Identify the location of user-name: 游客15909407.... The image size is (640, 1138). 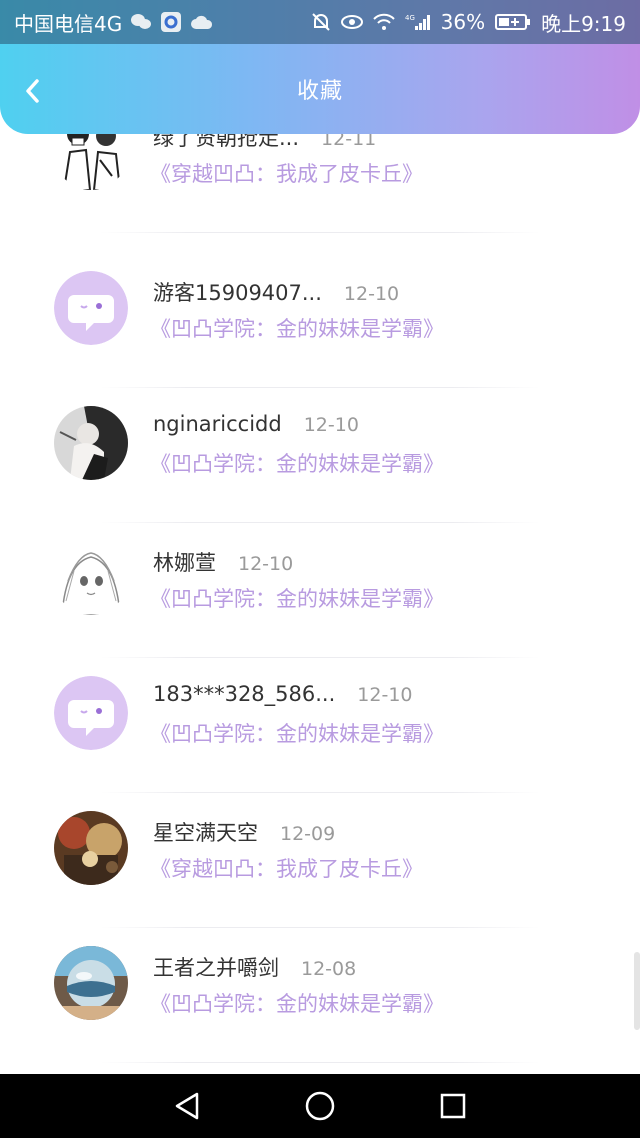
(237, 293).